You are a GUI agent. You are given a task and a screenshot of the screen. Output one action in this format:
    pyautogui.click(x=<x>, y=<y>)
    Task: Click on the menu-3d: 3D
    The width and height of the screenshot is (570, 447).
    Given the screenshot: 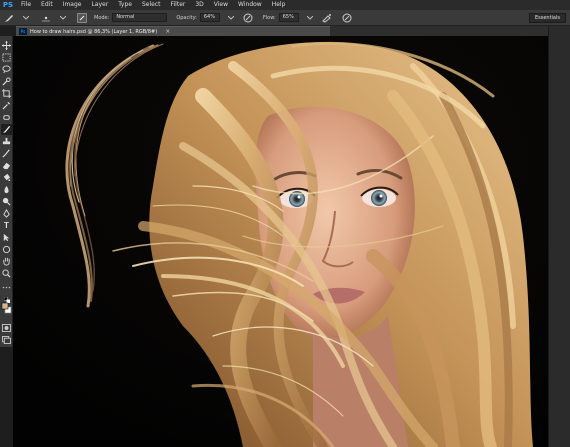 What is the action you would take?
    pyautogui.click(x=199, y=5)
    